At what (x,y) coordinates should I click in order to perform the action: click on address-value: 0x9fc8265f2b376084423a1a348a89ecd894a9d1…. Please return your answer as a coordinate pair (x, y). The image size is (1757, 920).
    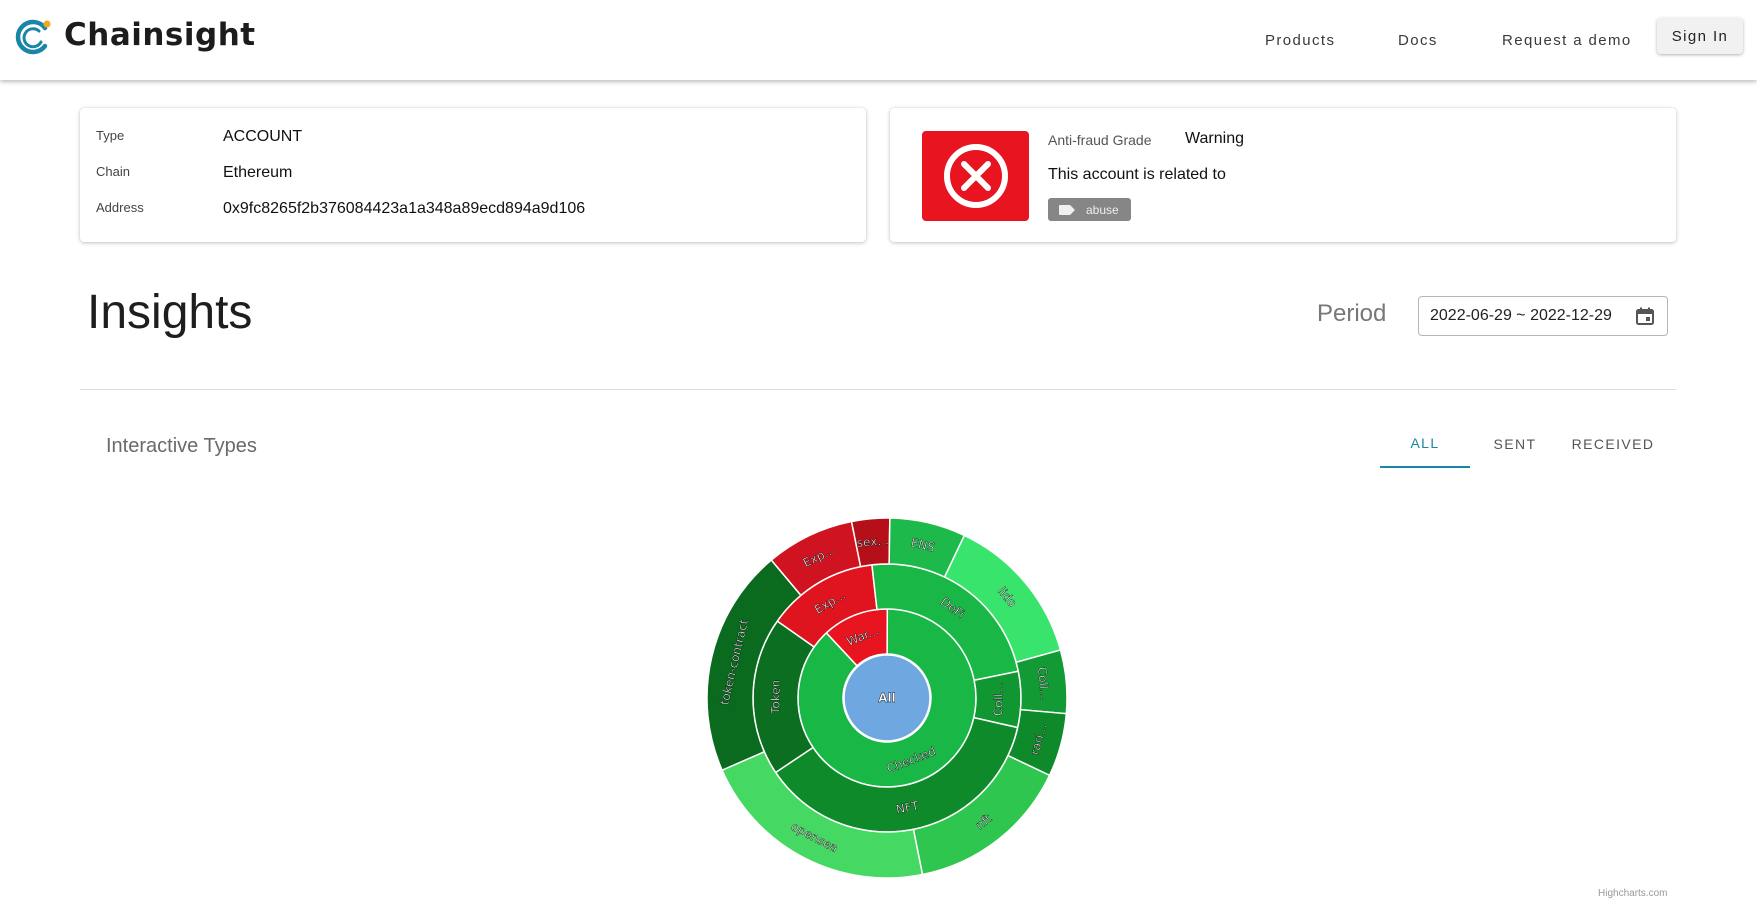
    Looking at the image, I should click on (404, 208).